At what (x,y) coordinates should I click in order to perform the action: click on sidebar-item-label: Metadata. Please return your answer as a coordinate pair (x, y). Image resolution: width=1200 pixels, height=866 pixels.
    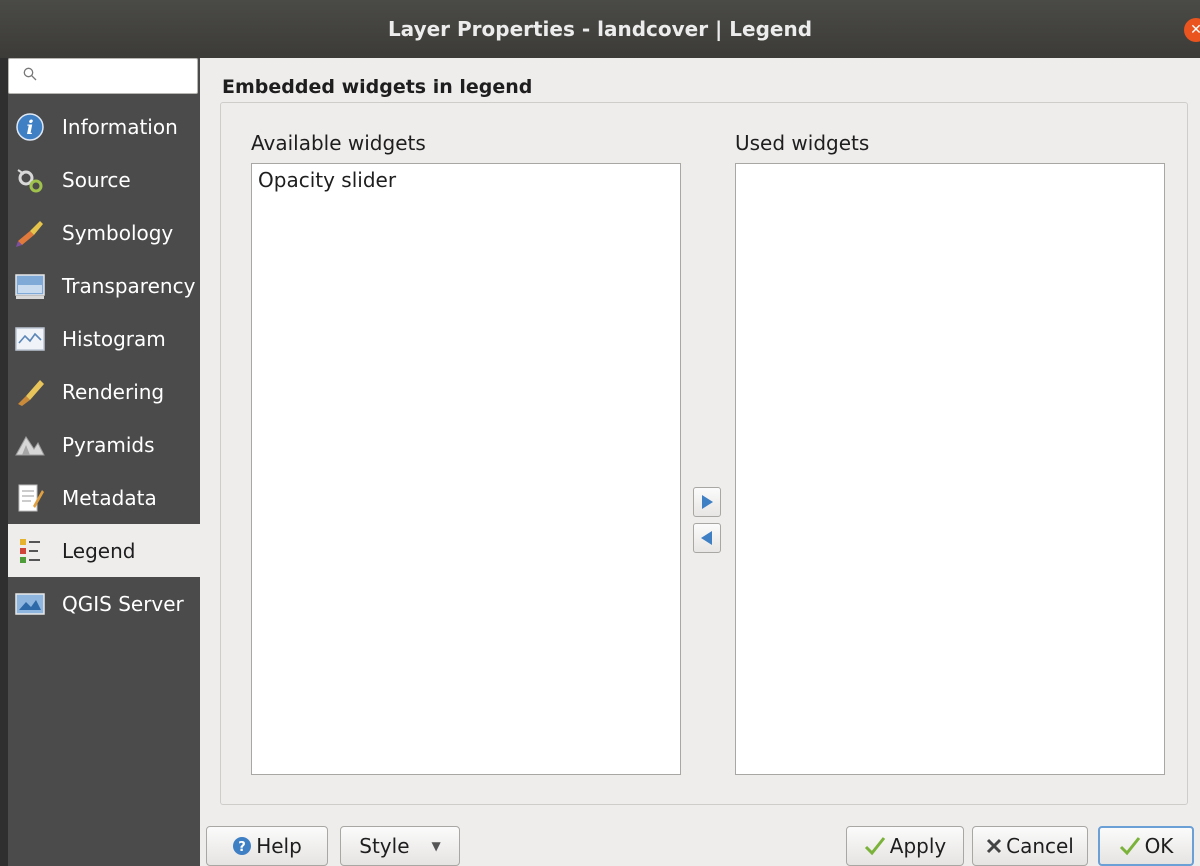
    Looking at the image, I should click on (109, 497).